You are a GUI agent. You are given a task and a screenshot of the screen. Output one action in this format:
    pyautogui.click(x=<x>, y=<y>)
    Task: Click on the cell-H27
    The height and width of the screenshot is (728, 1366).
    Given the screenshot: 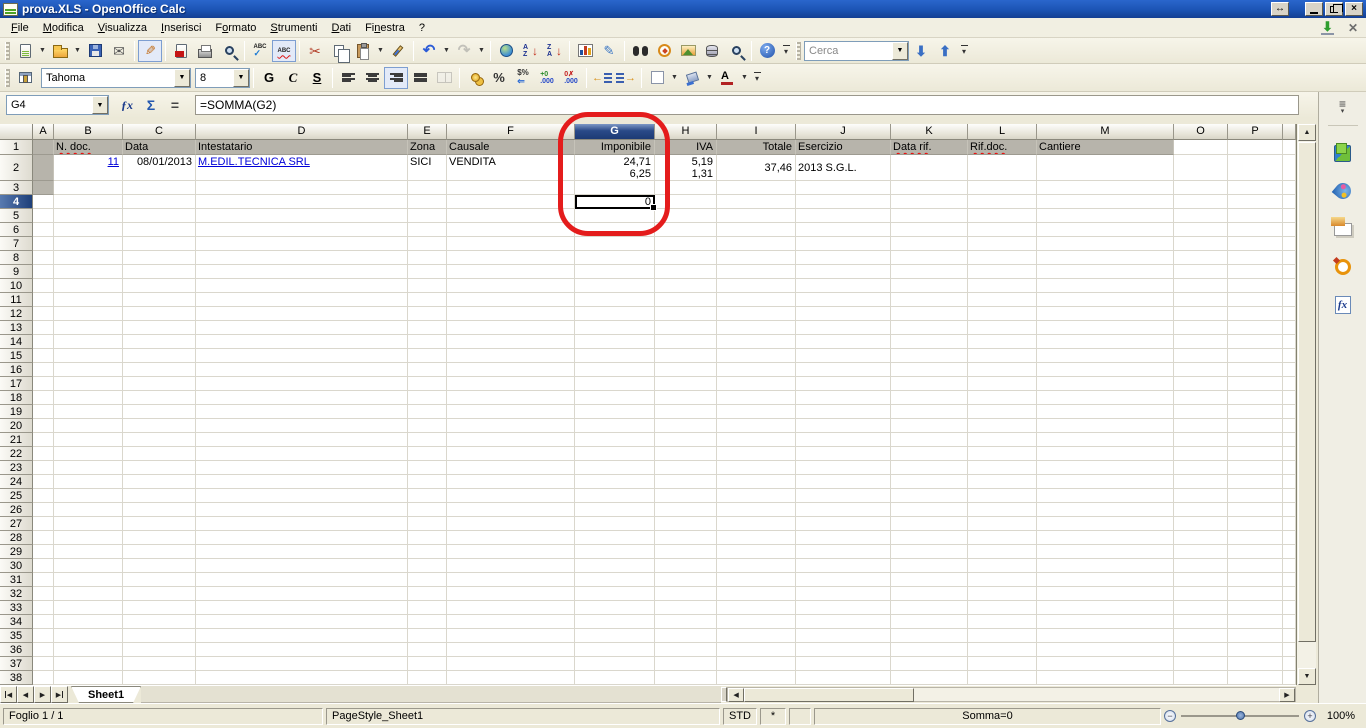 What is the action you would take?
    pyautogui.click(x=686, y=524)
    